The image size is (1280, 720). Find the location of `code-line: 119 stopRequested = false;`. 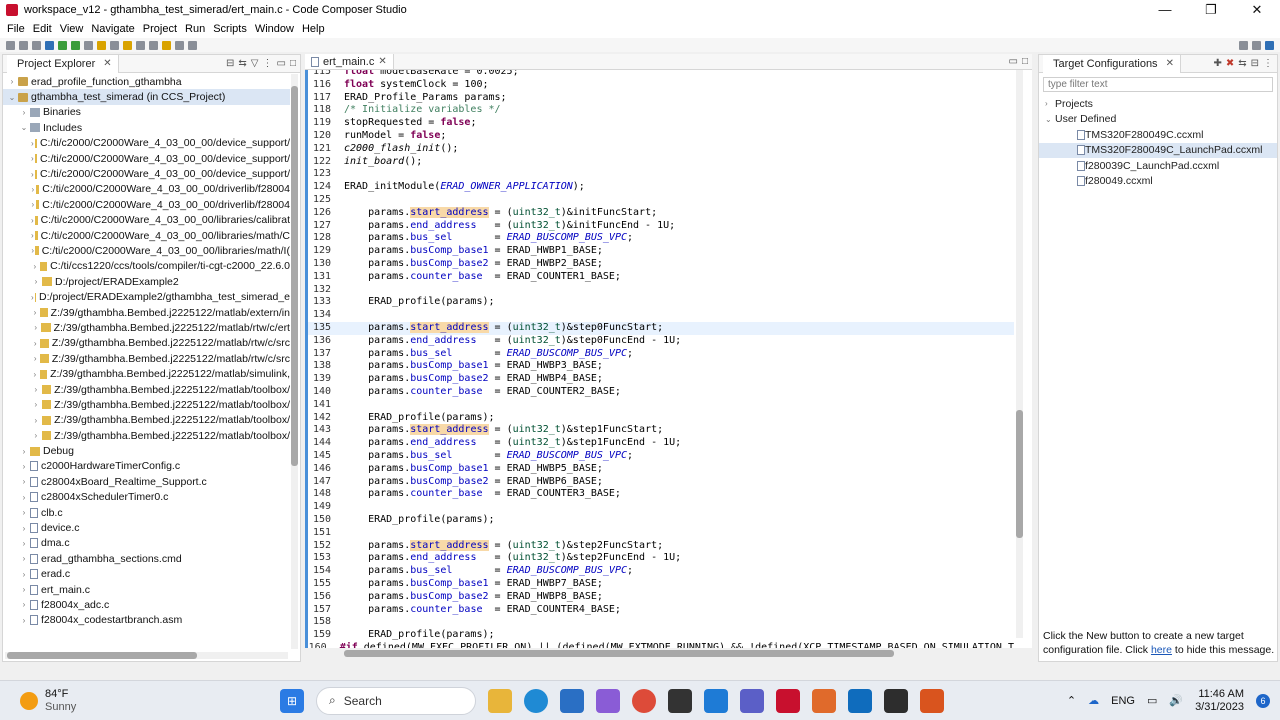

code-line: 119 stopRequested = false; is located at coordinates (661, 123).